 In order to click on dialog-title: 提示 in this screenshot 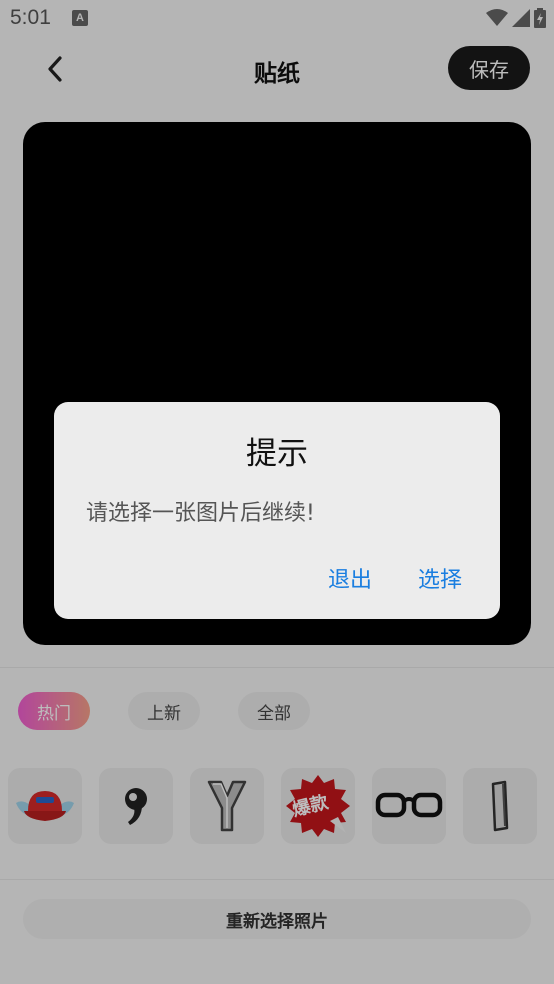, I will do `click(277, 454)`.